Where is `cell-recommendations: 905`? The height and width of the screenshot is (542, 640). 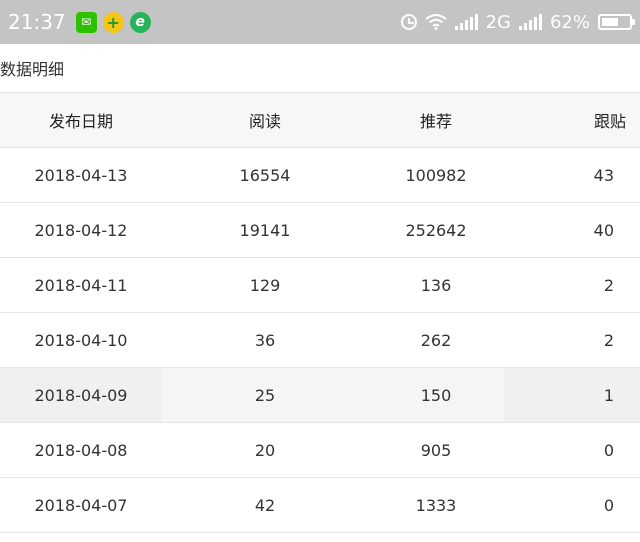 cell-recommendations: 905 is located at coordinates (436, 450).